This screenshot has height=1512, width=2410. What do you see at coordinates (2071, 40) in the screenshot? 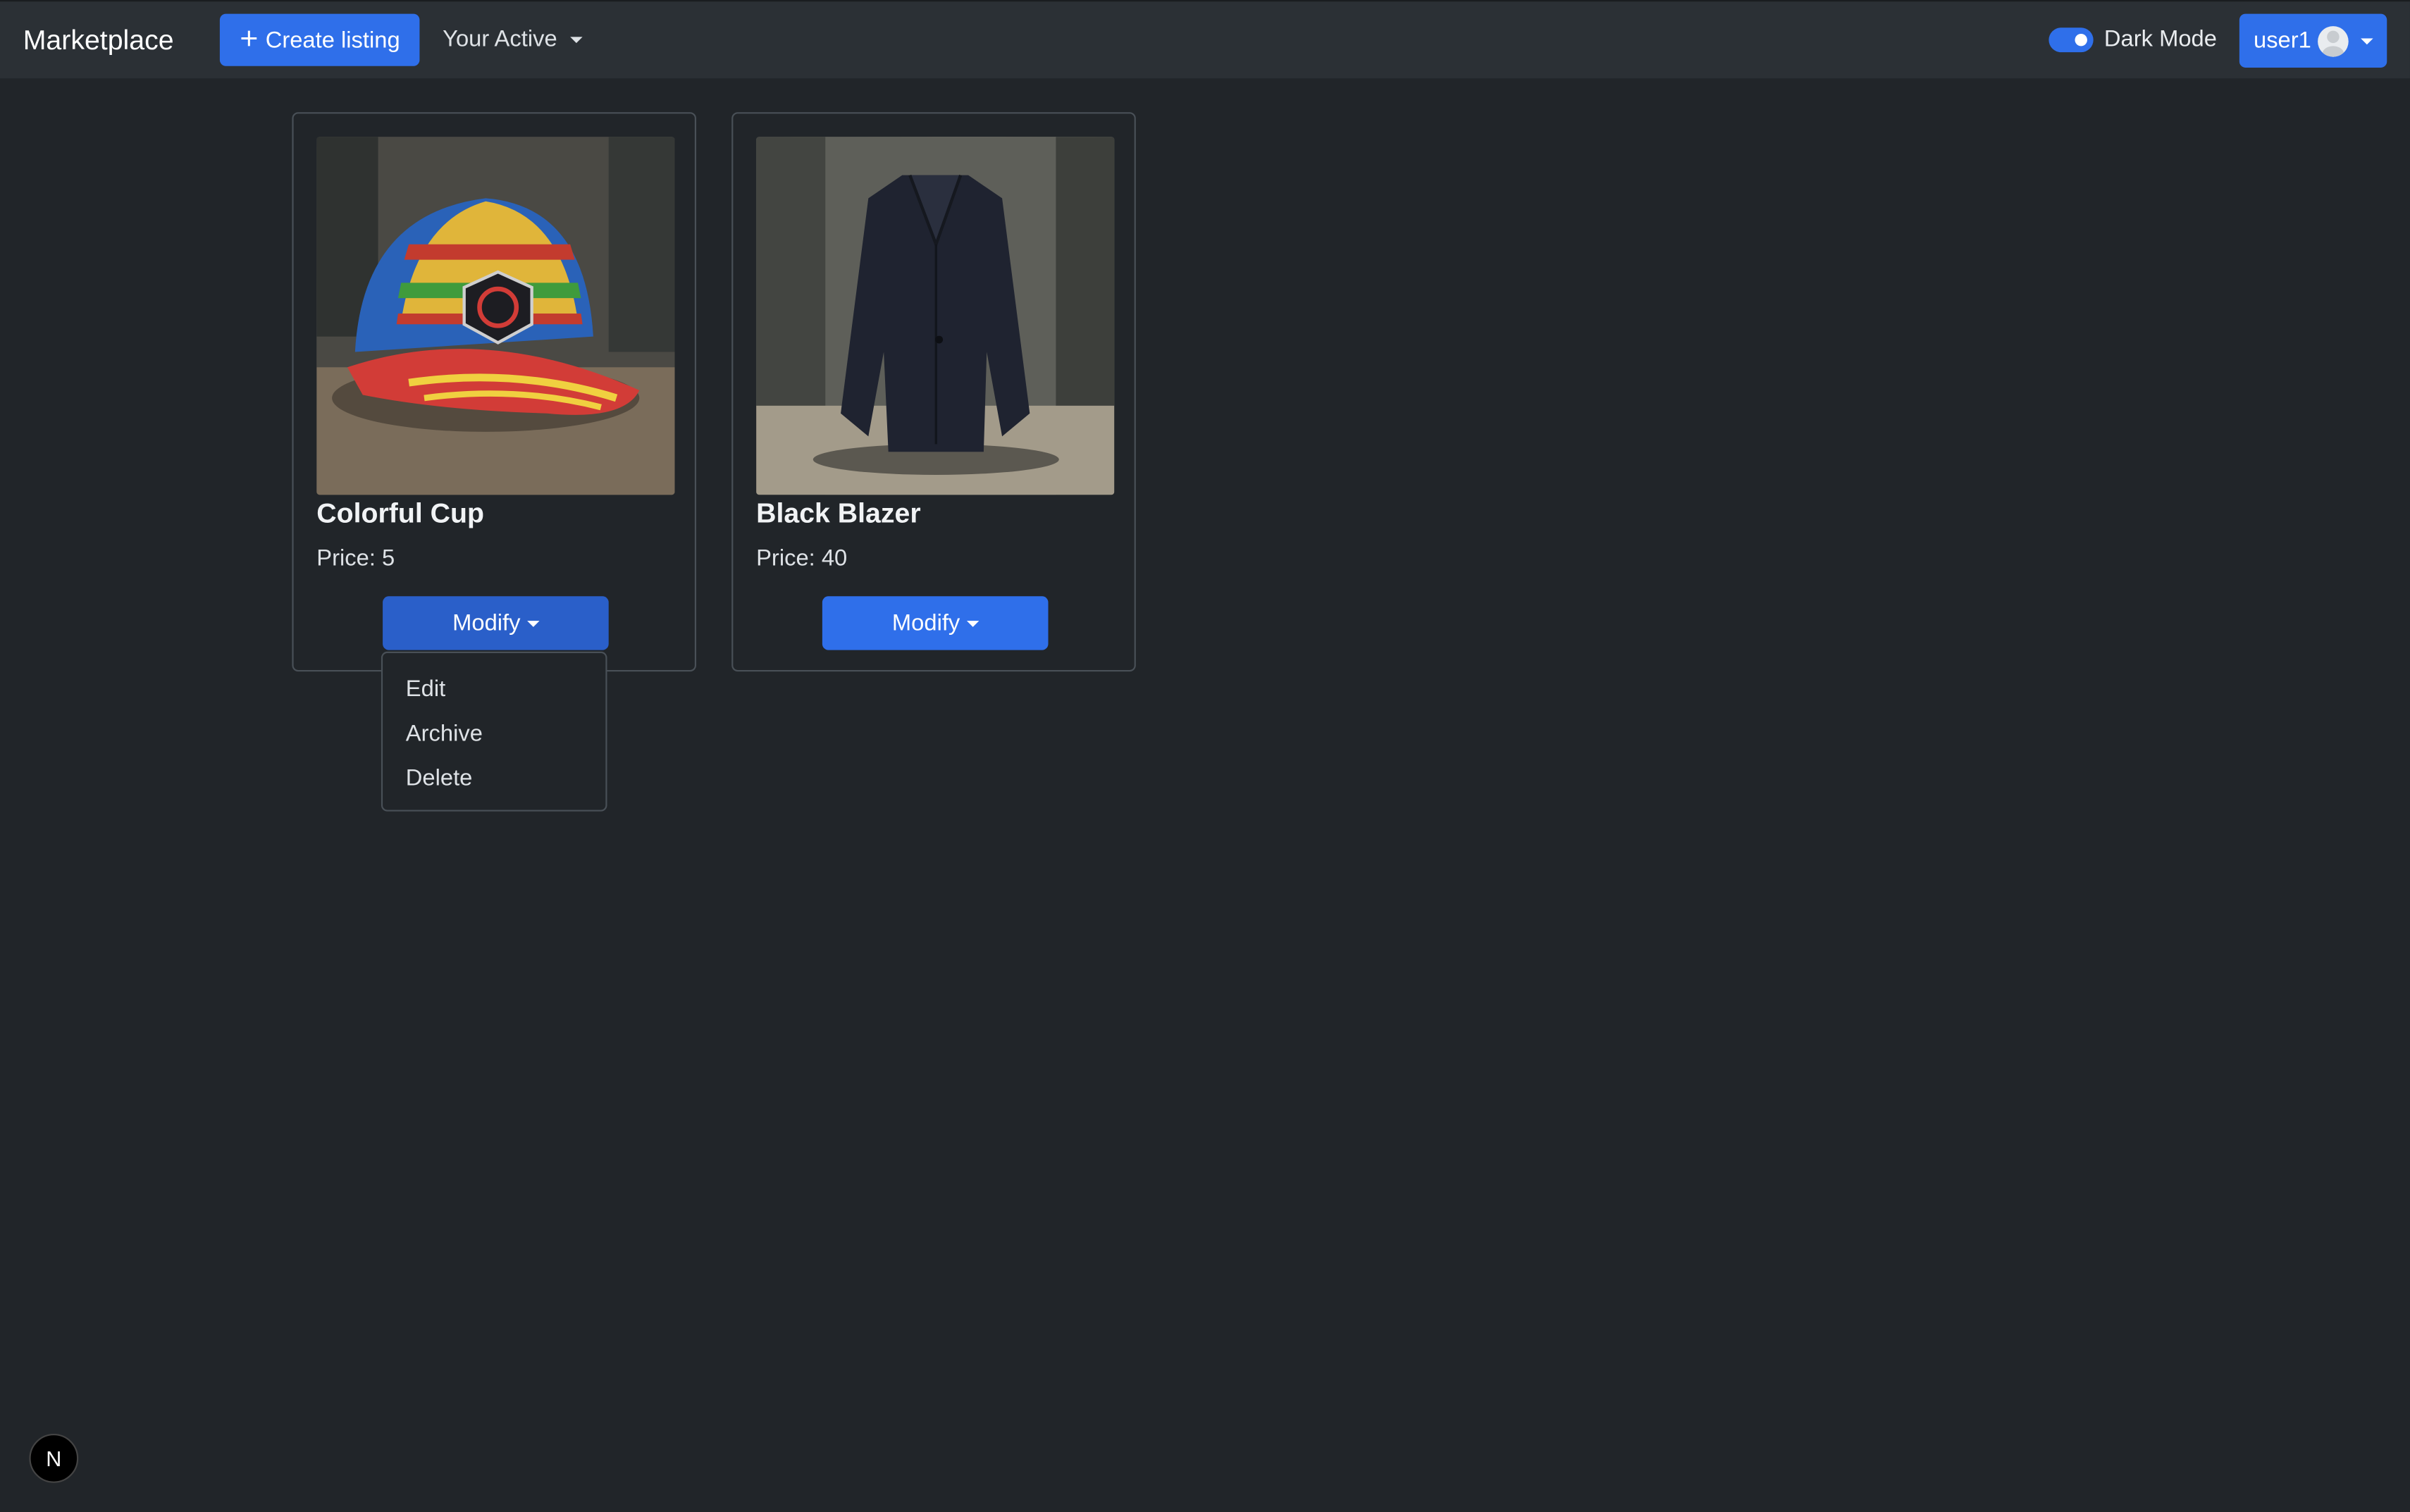
I see `dark-mode-toggle` at bounding box center [2071, 40].